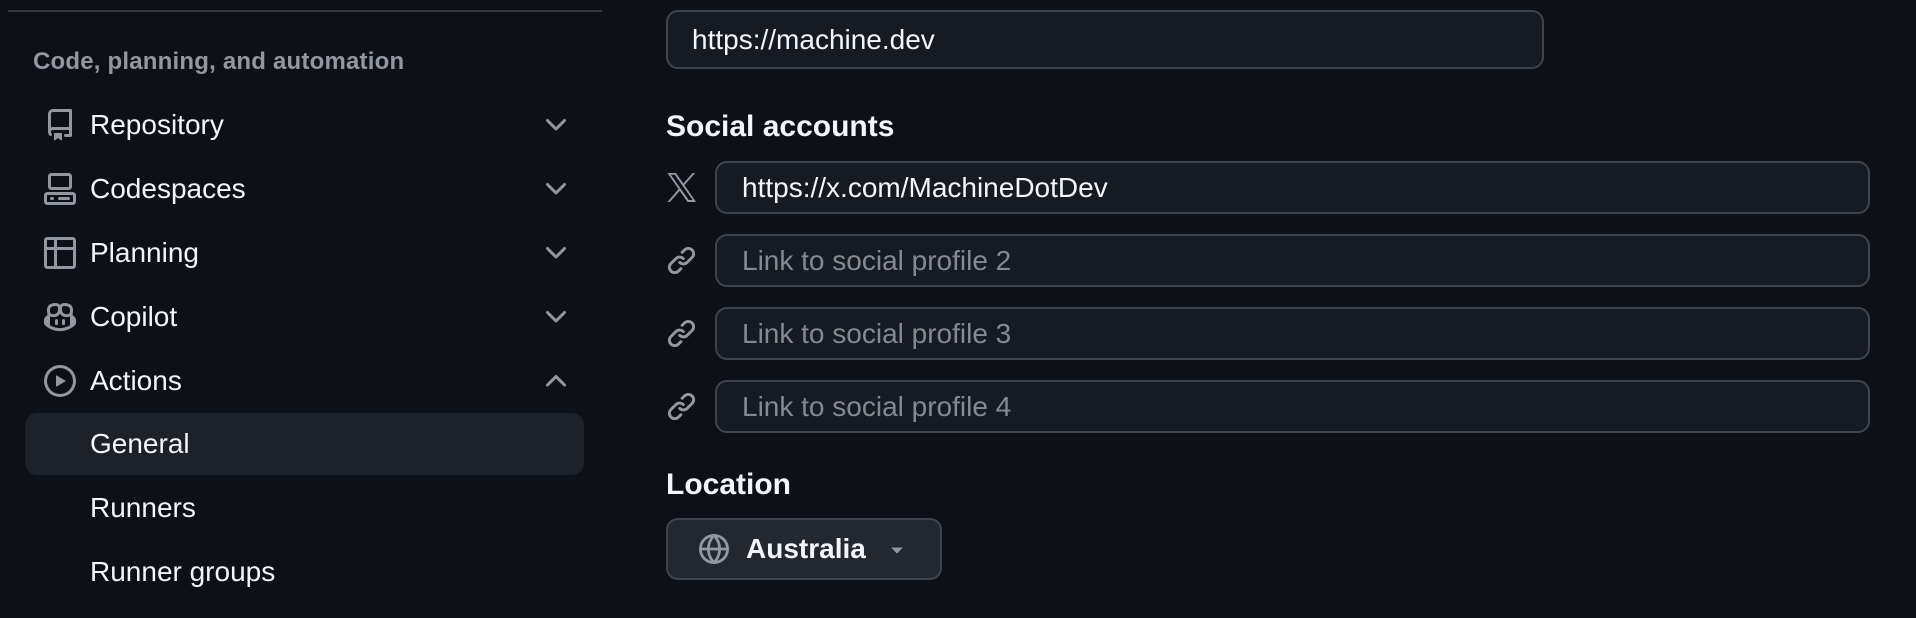  I want to click on location-dropdown-button: Australia, so click(804, 549).